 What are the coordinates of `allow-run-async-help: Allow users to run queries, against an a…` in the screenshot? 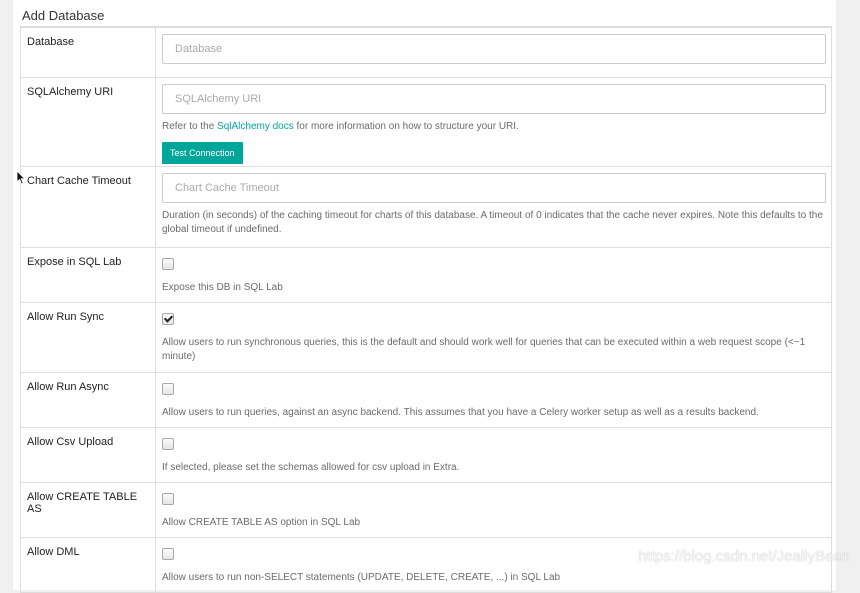 It's located at (460, 412).